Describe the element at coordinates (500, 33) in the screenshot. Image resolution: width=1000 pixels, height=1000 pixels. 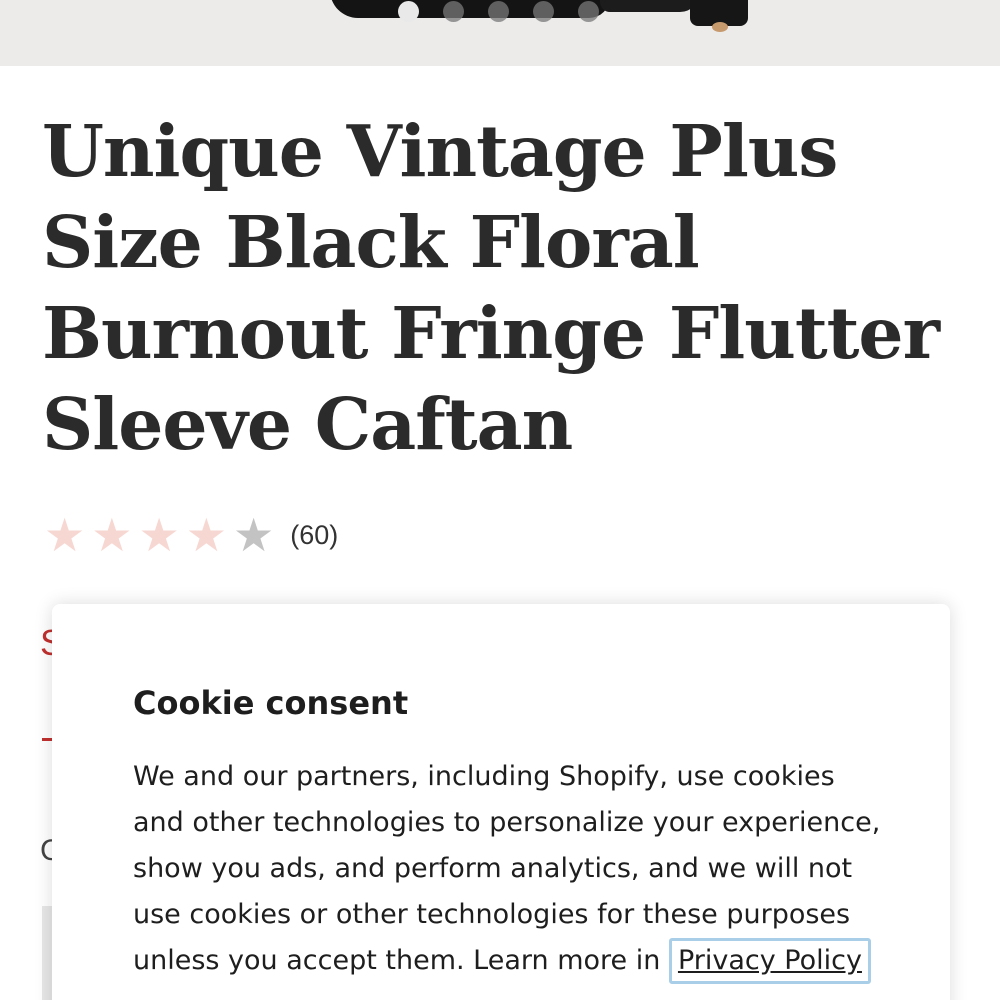
I see `product-image-gallery` at that location.